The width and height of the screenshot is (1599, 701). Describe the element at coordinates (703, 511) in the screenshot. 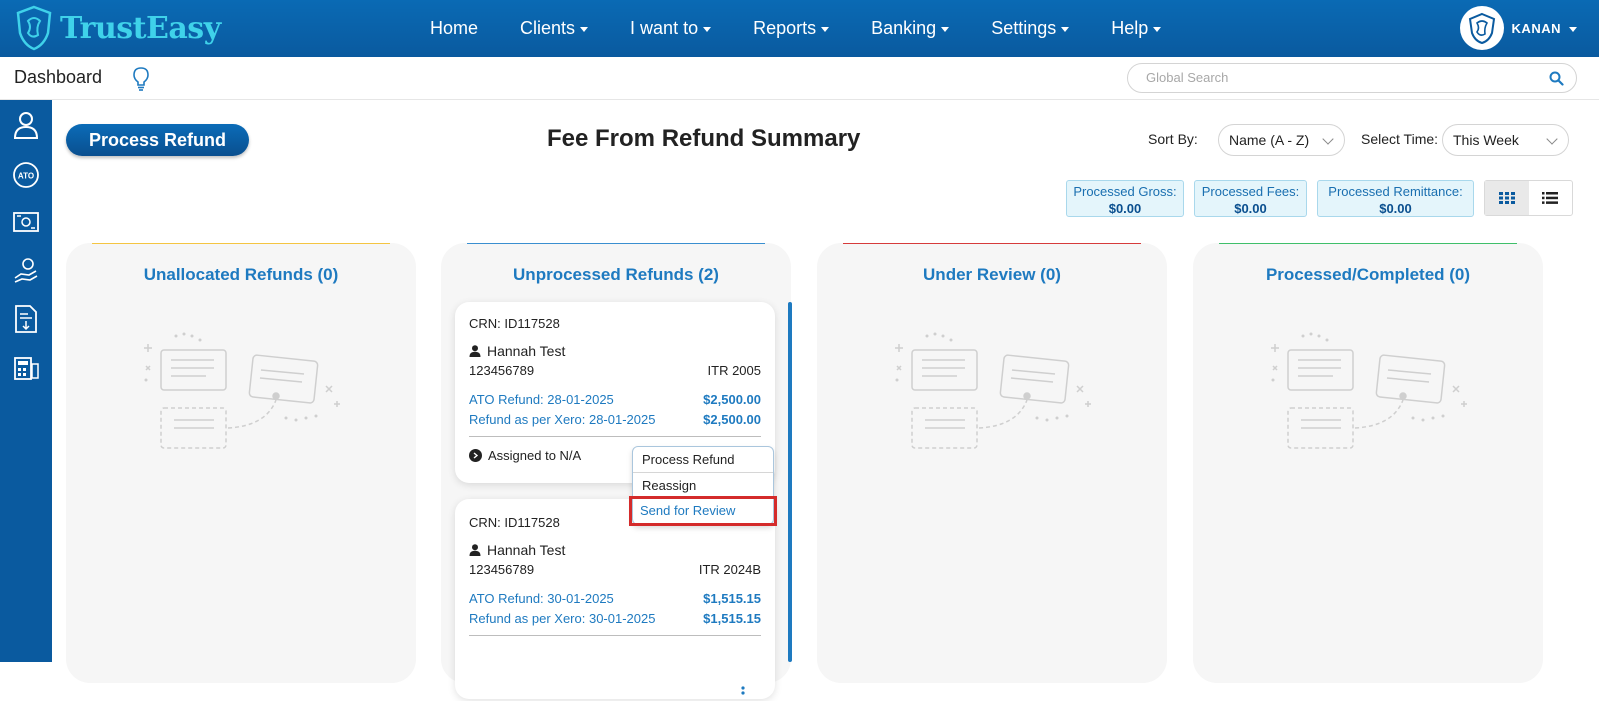

I see `menu-send-for-review: Send for Review` at that location.